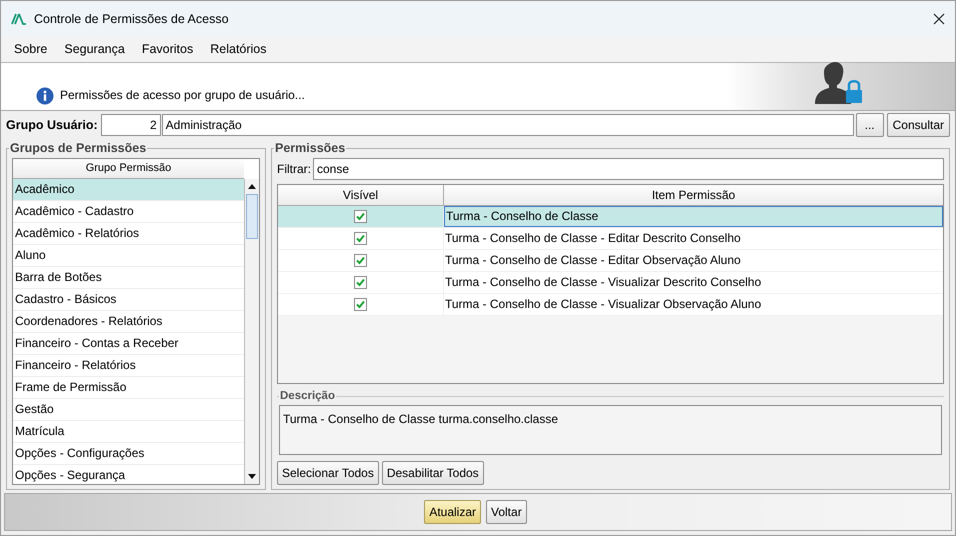 The image size is (956, 536). What do you see at coordinates (840, 82) in the screenshot?
I see `user-lock-icon` at bounding box center [840, 82].